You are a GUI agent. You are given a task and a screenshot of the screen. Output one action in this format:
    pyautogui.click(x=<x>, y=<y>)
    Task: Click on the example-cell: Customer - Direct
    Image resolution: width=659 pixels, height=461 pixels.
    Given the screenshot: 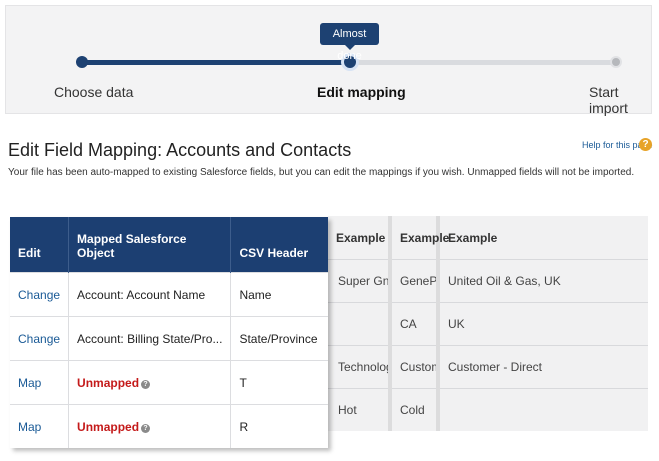 What is the action you would take?
    pyautogui.click(x=542, y=367)
    